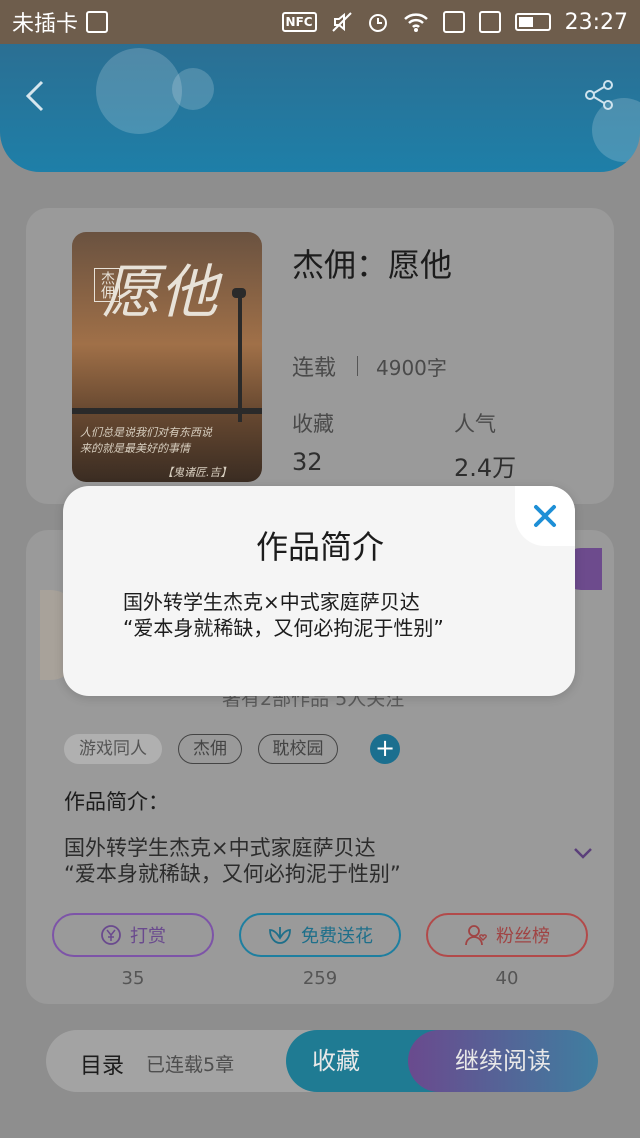  Describe the element at coordinates (232, 874) in the screenshot. I see `intro-line-2: “爱本身就稀缺，又何必拘泥于性别”` at that location.